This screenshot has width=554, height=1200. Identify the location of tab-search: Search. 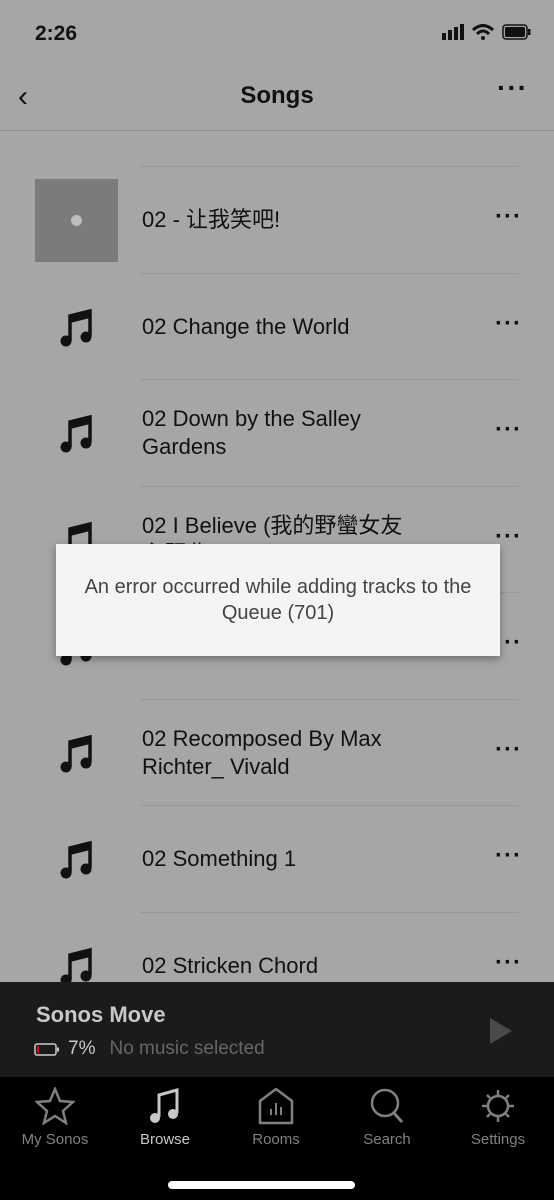
(387, 1117).